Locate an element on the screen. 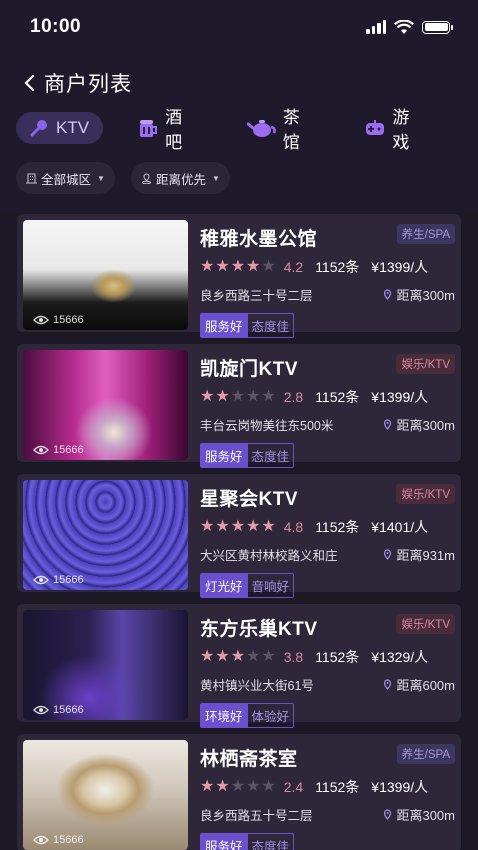 The height and width of the screenshot is (850, 478). tab-bar: 酒吧 is located at coordinates (169, 130).